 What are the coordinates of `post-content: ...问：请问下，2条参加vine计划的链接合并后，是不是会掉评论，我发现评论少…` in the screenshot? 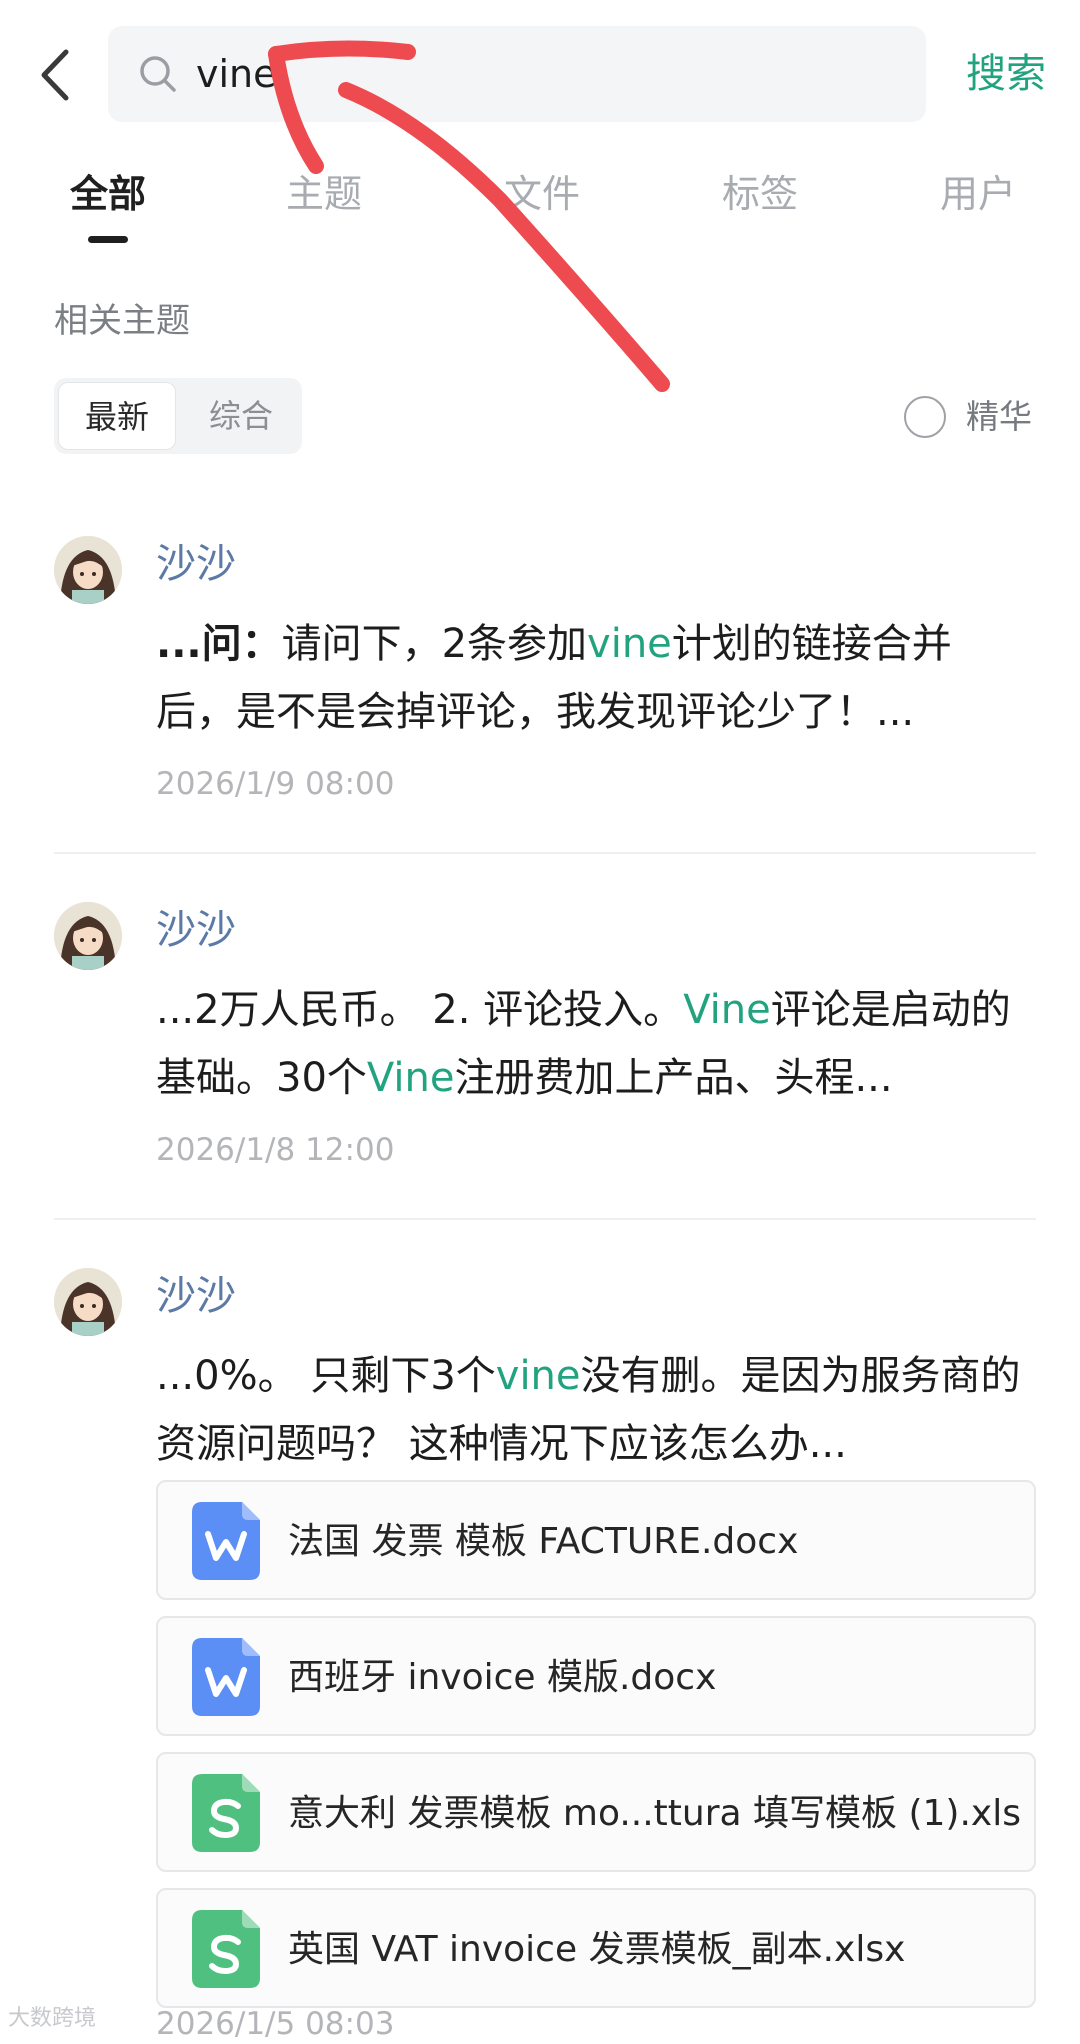 It's located at (591, 678).